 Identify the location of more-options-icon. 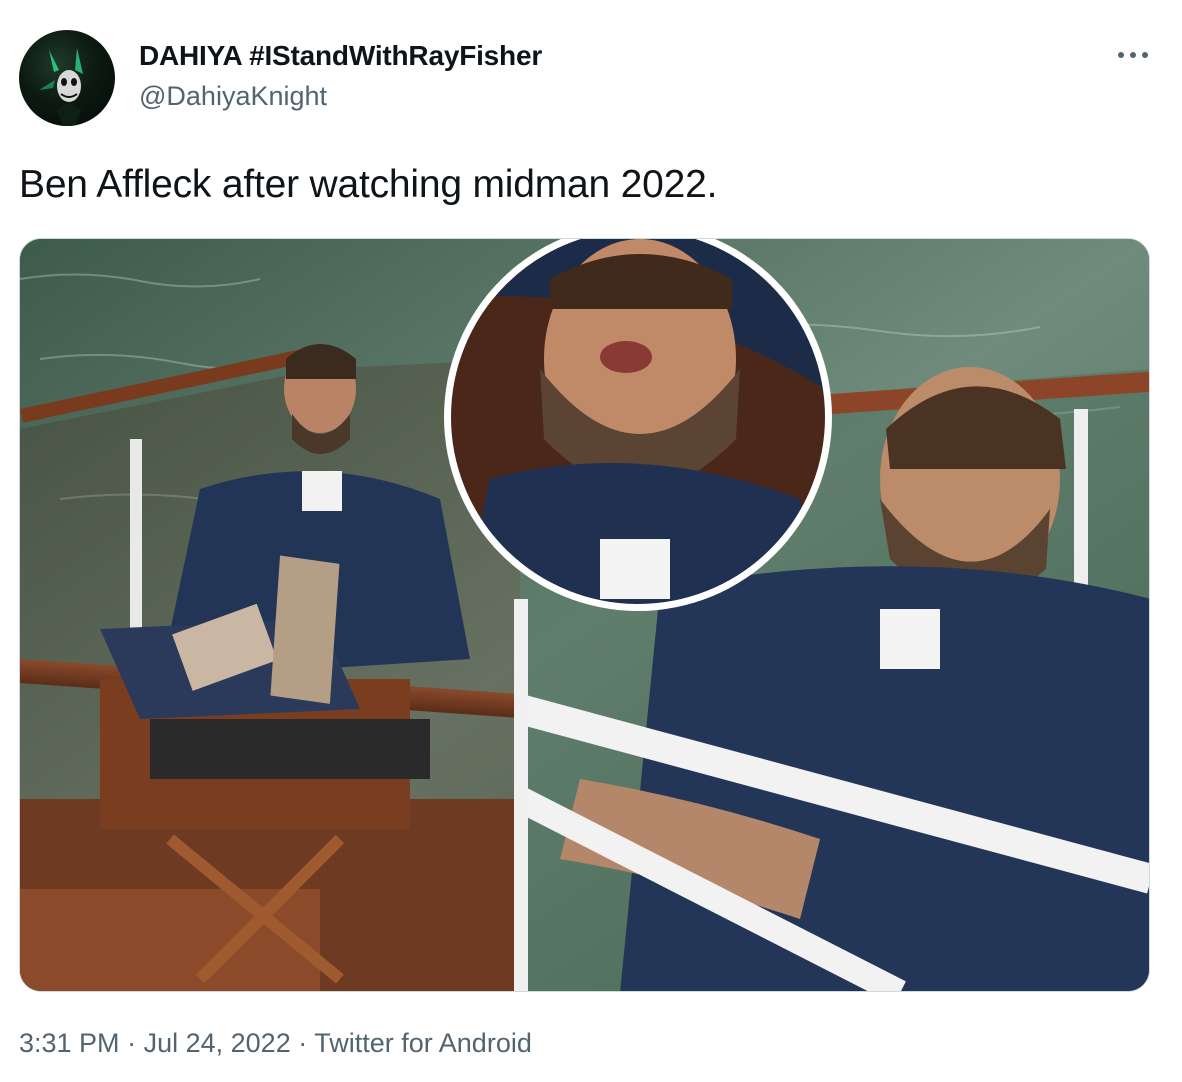
(1133, 55).